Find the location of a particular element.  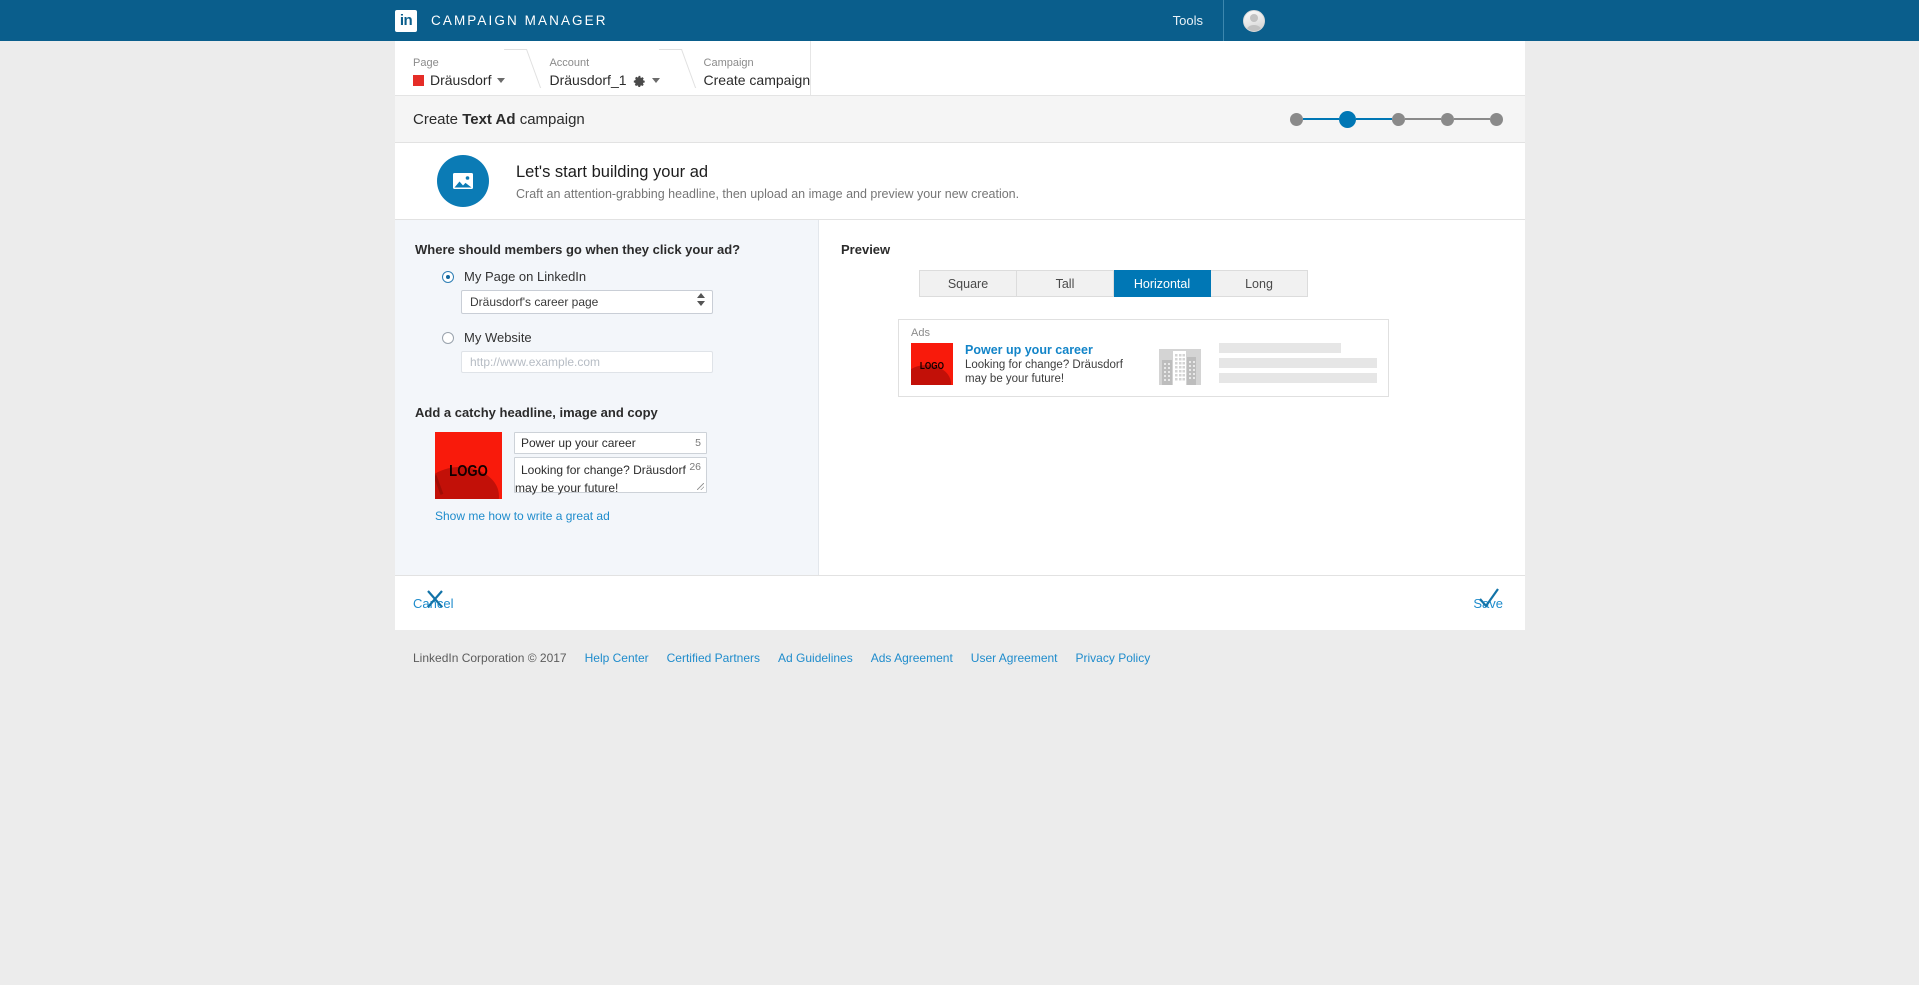

footer-link-help-center: Help Center is located at coordinates (617, 658).